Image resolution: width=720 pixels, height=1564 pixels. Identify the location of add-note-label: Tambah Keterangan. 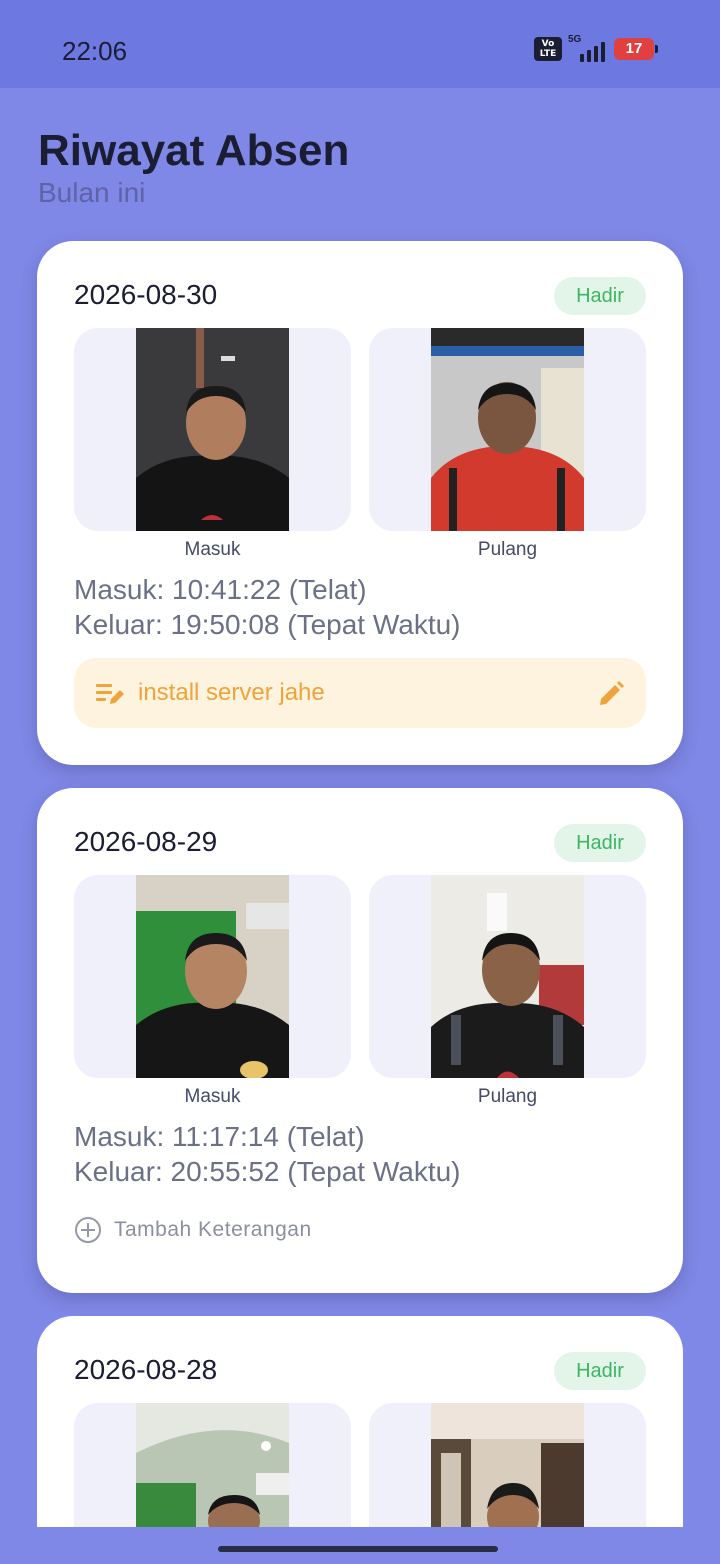
(213, 1229).